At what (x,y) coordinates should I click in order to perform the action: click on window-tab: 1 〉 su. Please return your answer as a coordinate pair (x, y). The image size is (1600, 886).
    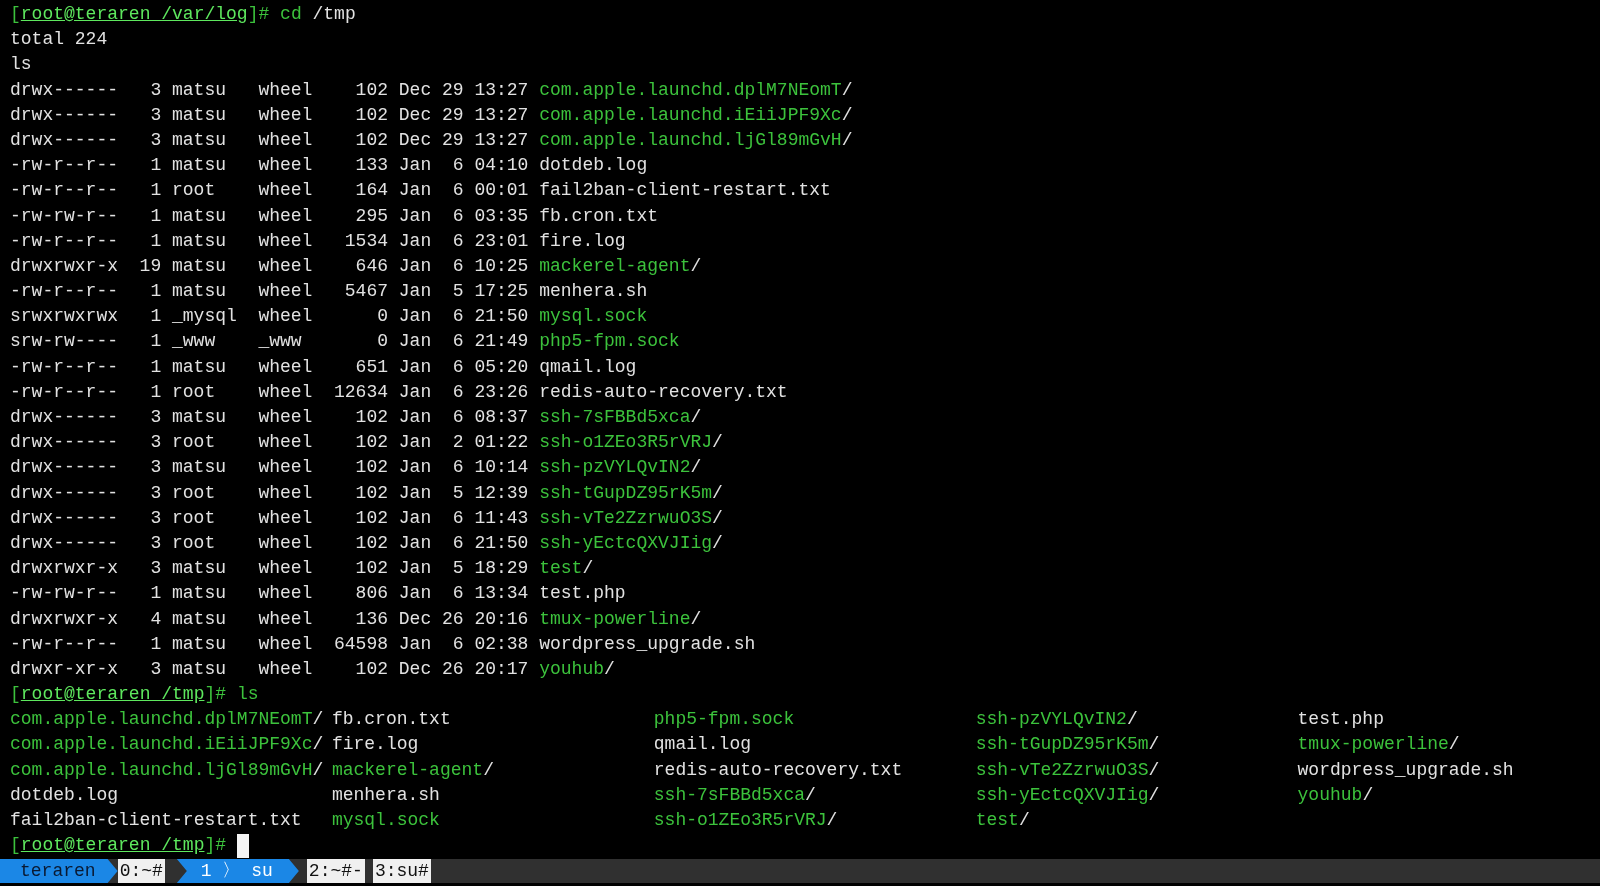
    Looking at the image, I should click on (237, 871).